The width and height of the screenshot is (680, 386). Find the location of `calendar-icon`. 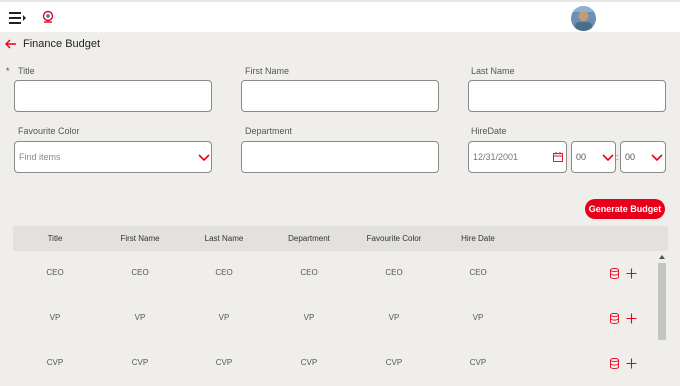

calendar-icon is located at coordinates (558, 157).